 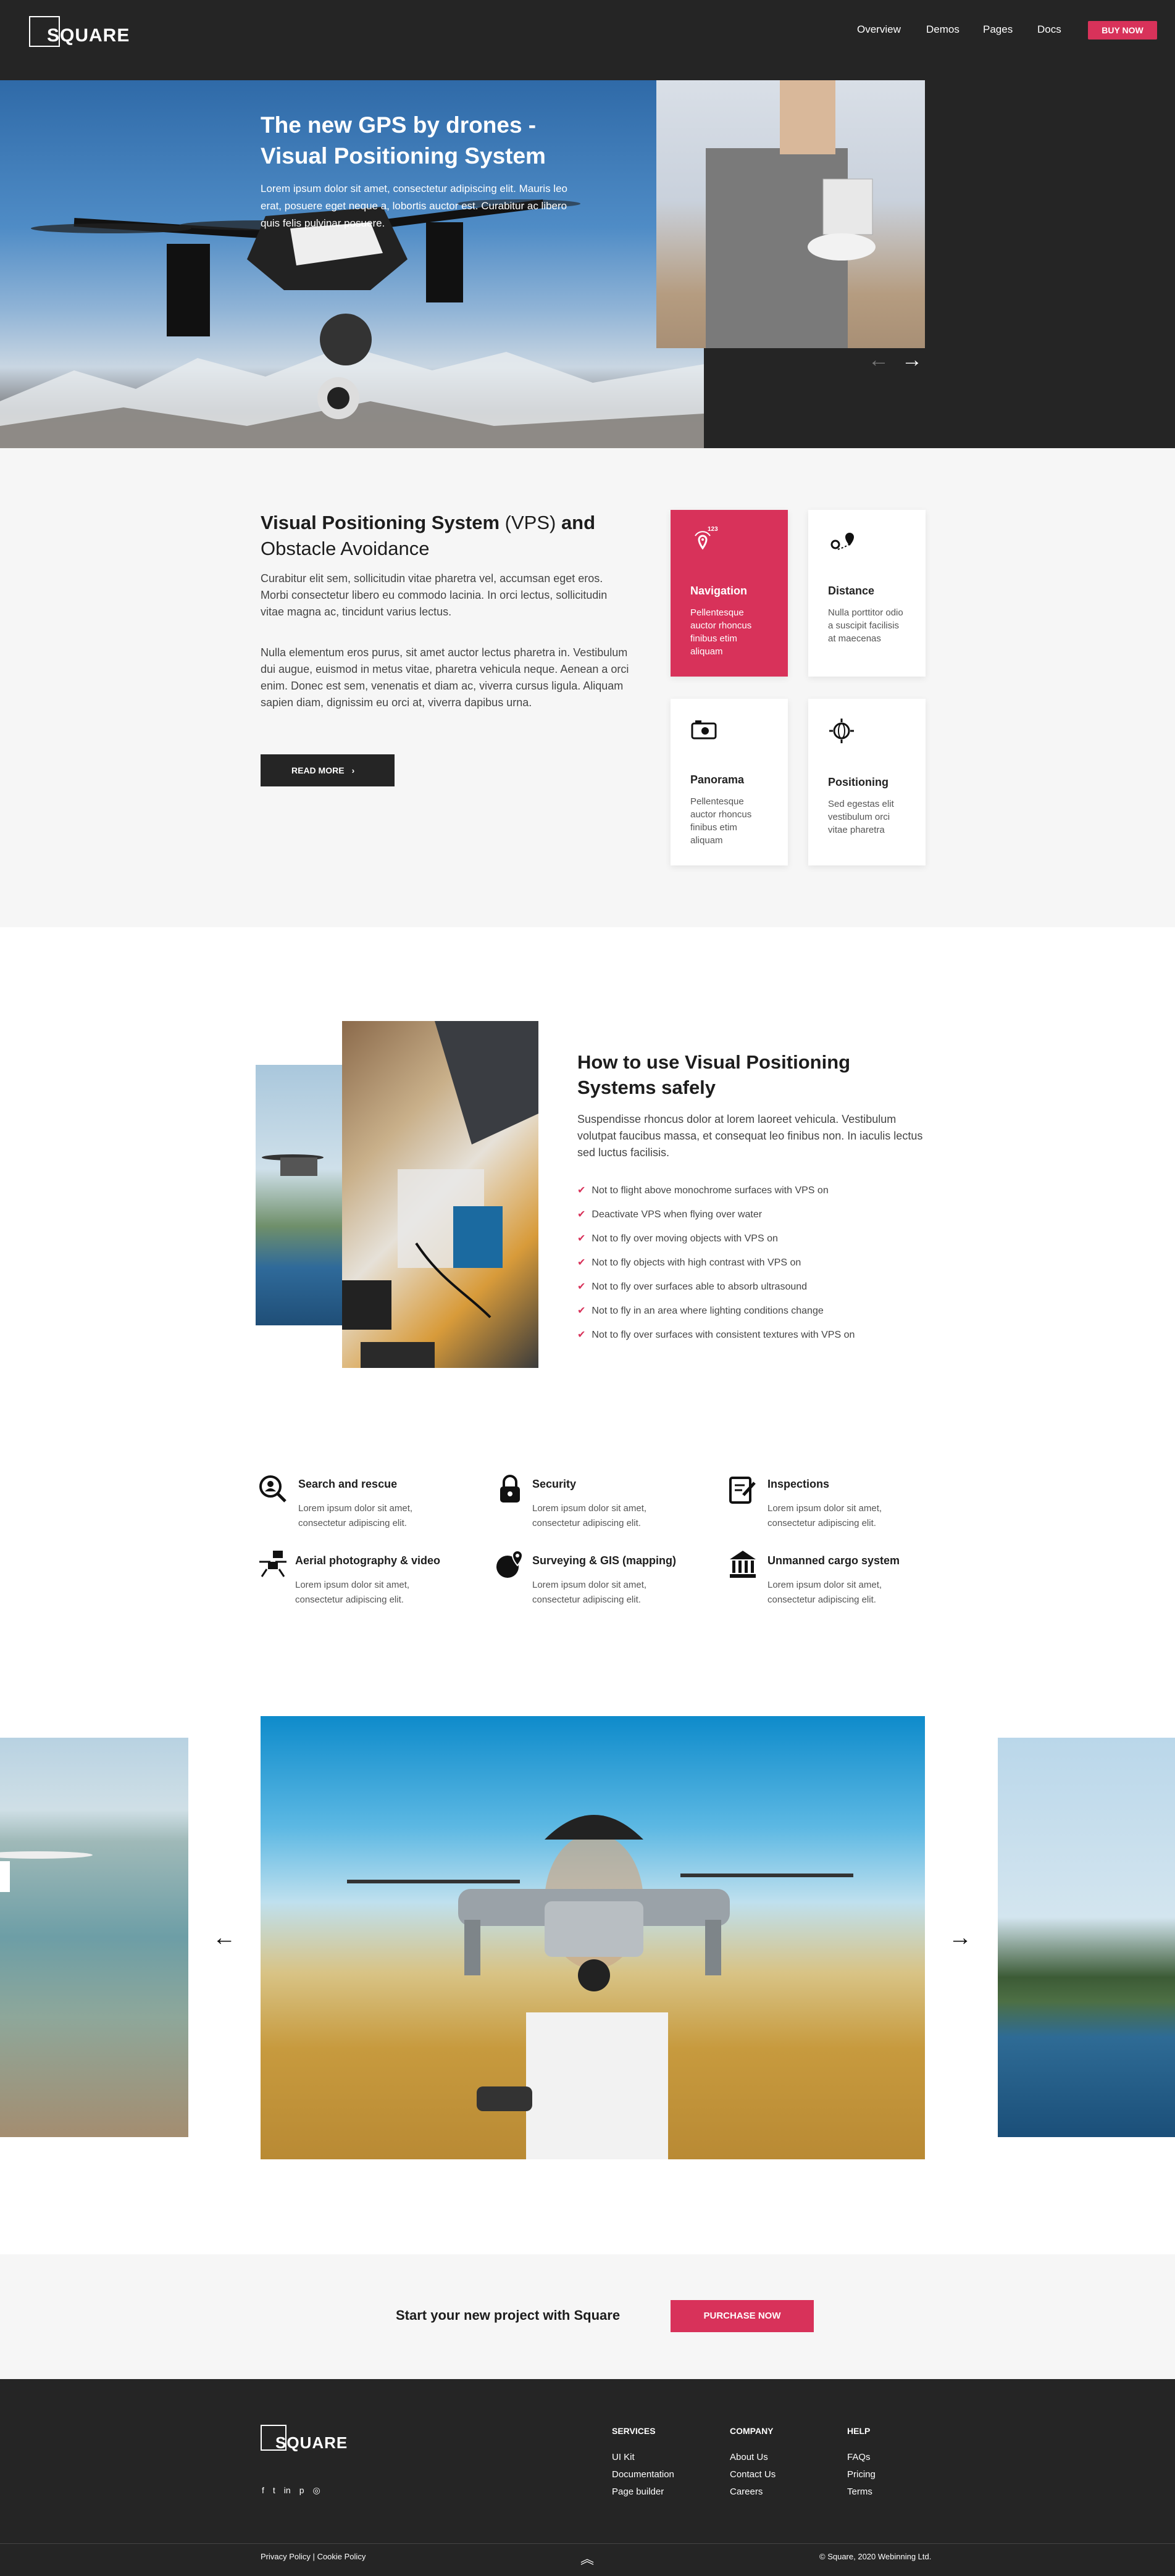 I want to click on purchase-now-button: PURCHASE NOW, so click(x=742, y=2316).